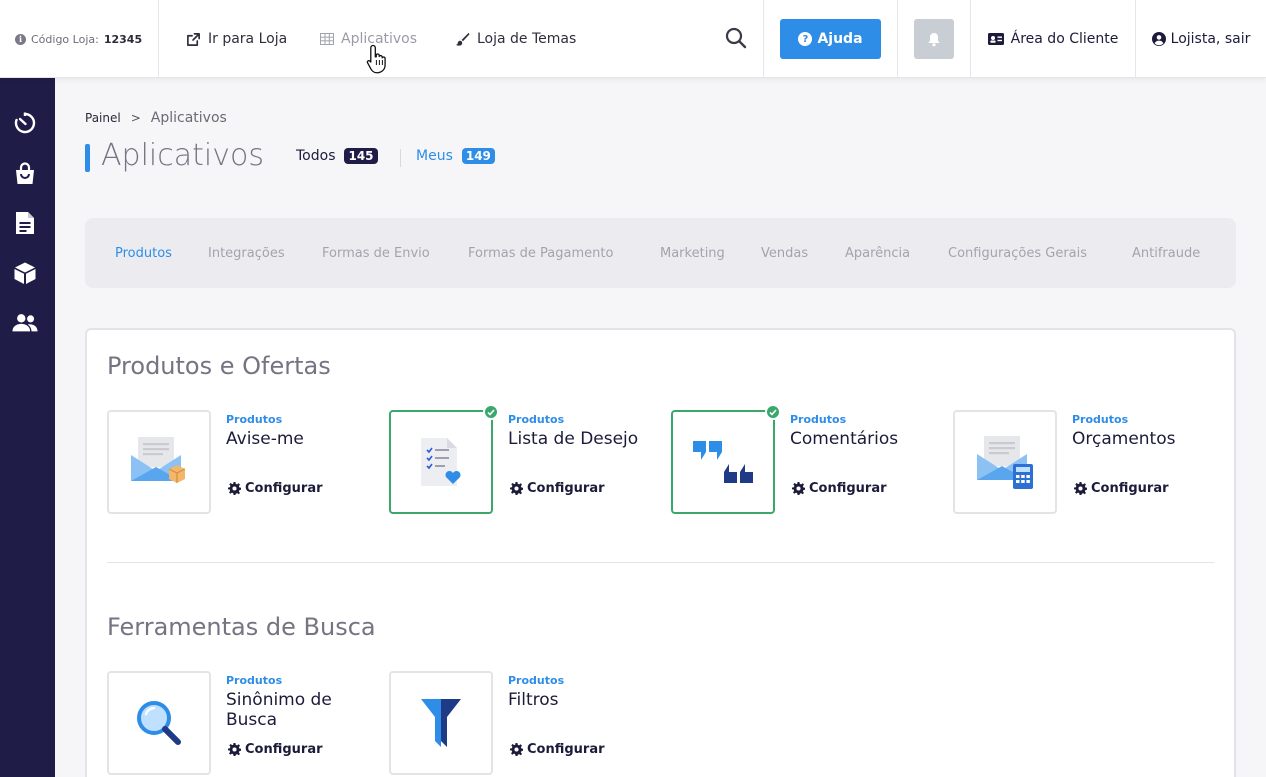 Image resolution: width=1266 pixels, height=777 pixels. What do you see at coordinates (316, 156) in the screenshot?
I see `tab-all-label: Todos` at bounding box center [316, 156].